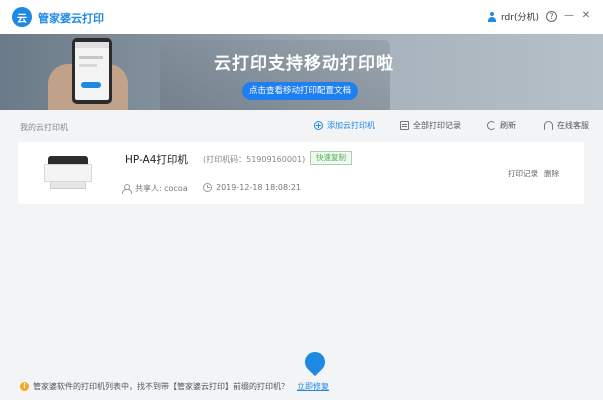 This screenshot has height=400, width=603. Describe the element at coordinates (492, 16) in the screenshot. I see `user-icon` at that location.